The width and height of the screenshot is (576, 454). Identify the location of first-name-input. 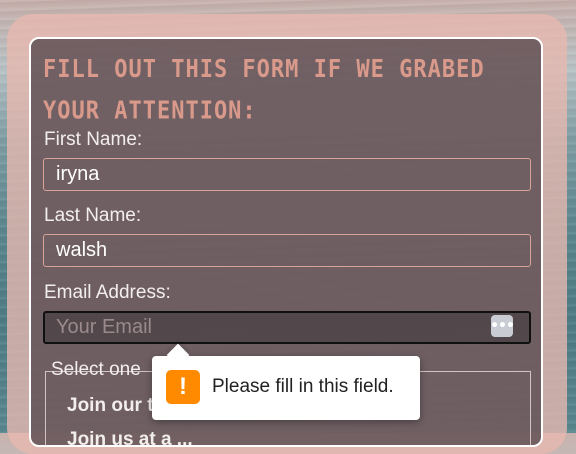
(287, 174).